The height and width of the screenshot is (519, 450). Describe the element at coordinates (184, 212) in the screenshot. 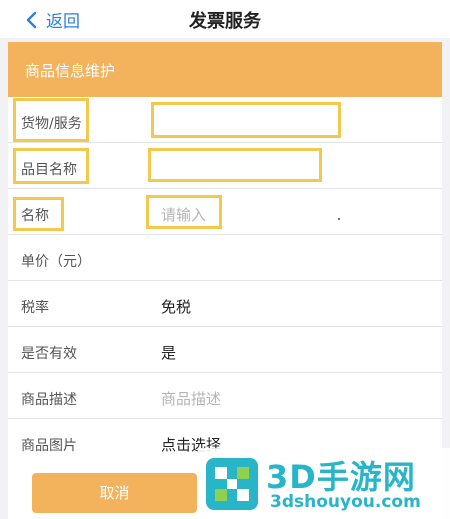

I see `highlight-name-field` at that location.